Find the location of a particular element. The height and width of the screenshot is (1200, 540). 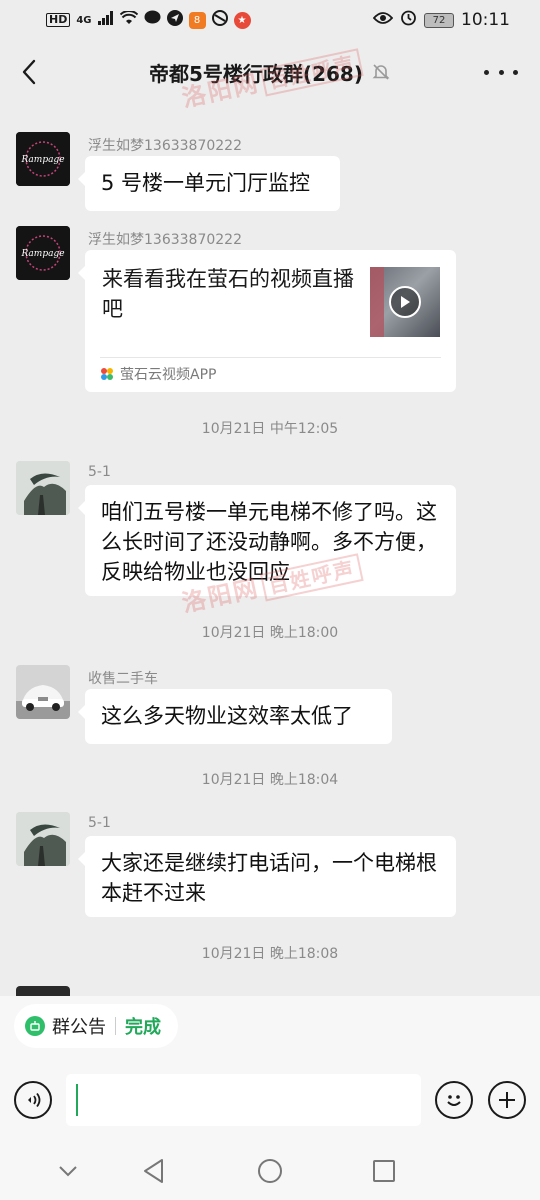

avatar-used-car is located at coordinates (43, 692).